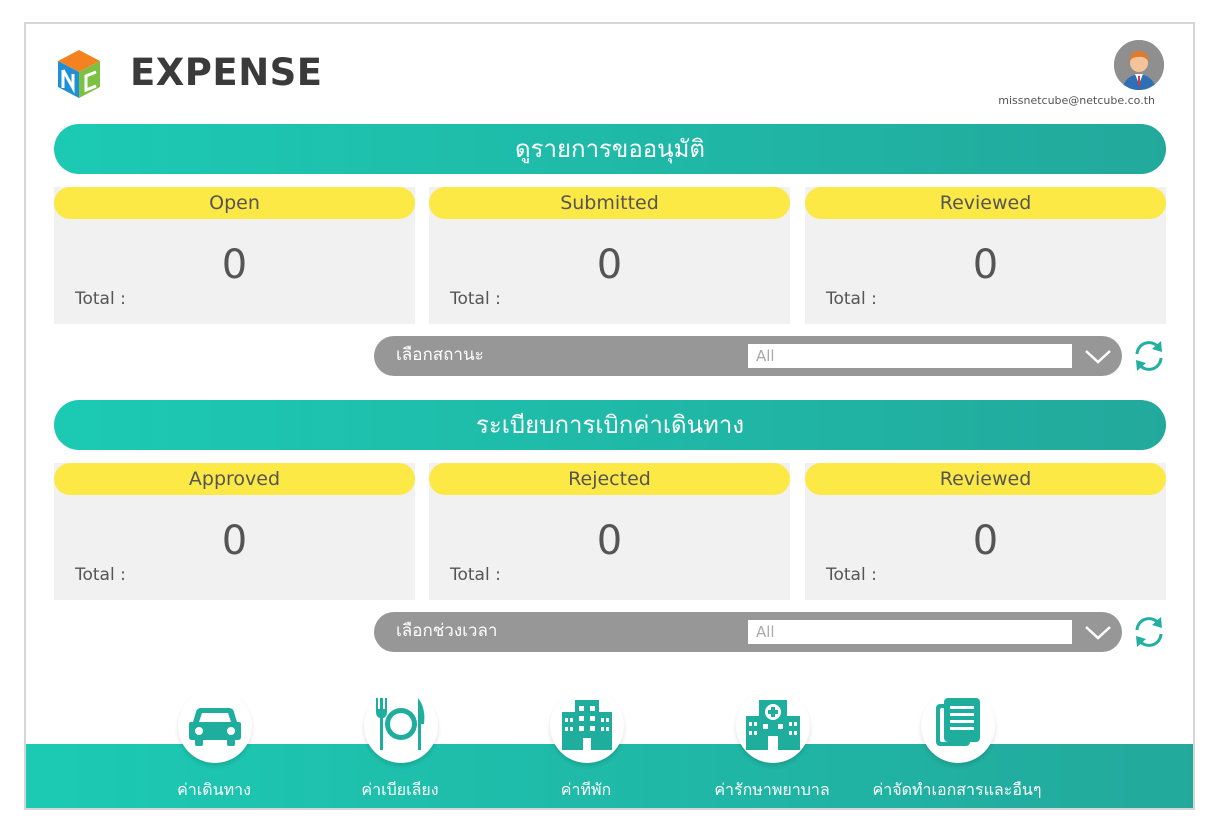 This screenshot has height=835, width=1218. What do you see at coordinates (609, 479) in the screenshot?
I see `card-label: Rejected` at bounding box center [609, 479].